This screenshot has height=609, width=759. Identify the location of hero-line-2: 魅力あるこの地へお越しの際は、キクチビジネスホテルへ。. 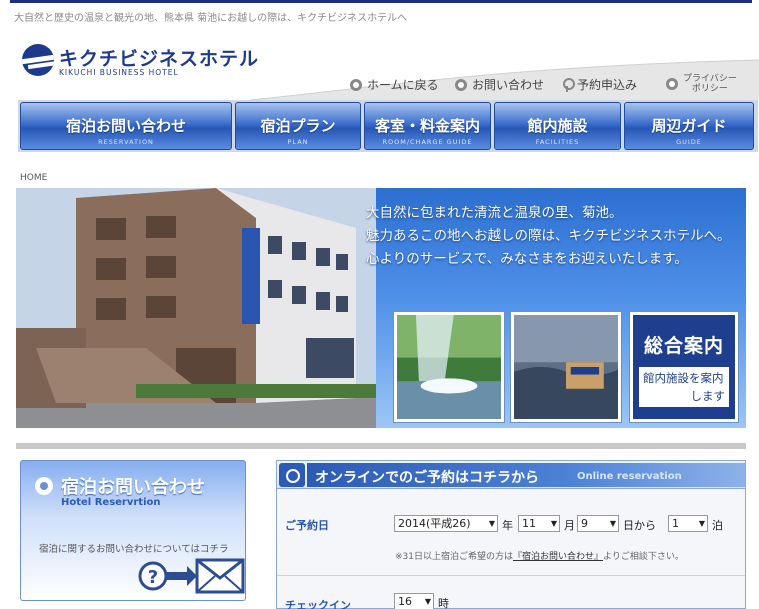
(548, 236).